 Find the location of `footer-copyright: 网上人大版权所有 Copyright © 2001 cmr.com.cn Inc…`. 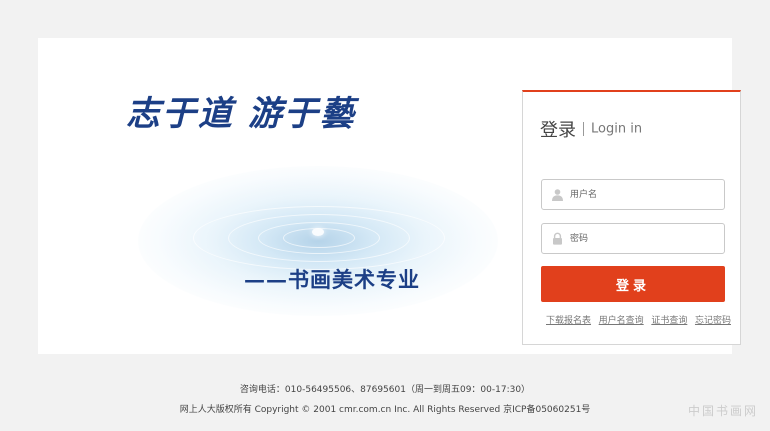

footer-copyright: 网上人大版权所有 Copyright © 2001 cmr.com.cn Inc… is located at coordinates (385, 410).